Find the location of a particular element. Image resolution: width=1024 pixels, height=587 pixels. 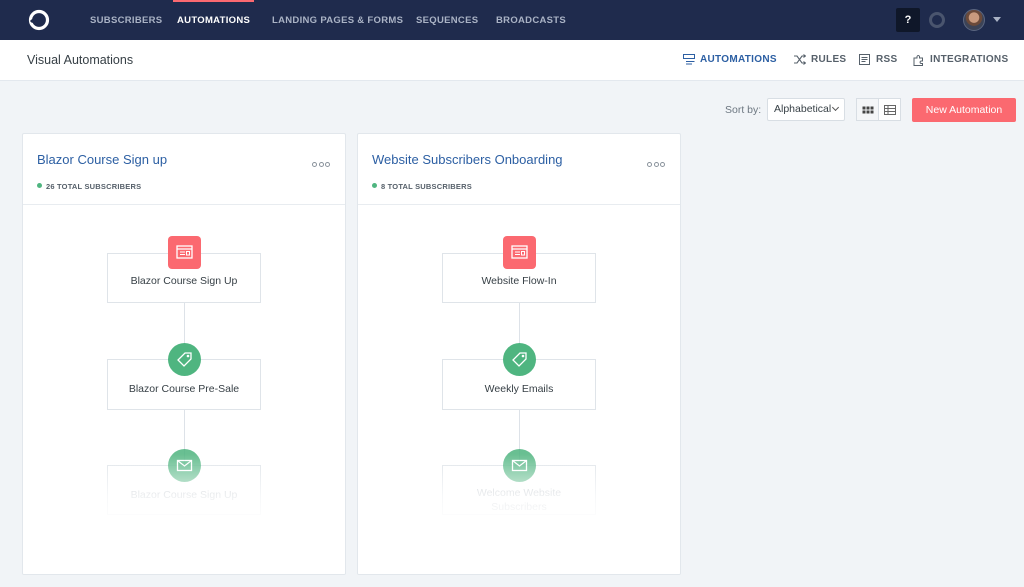

sort-label: Sort by: is located at coordinates (743, 110).